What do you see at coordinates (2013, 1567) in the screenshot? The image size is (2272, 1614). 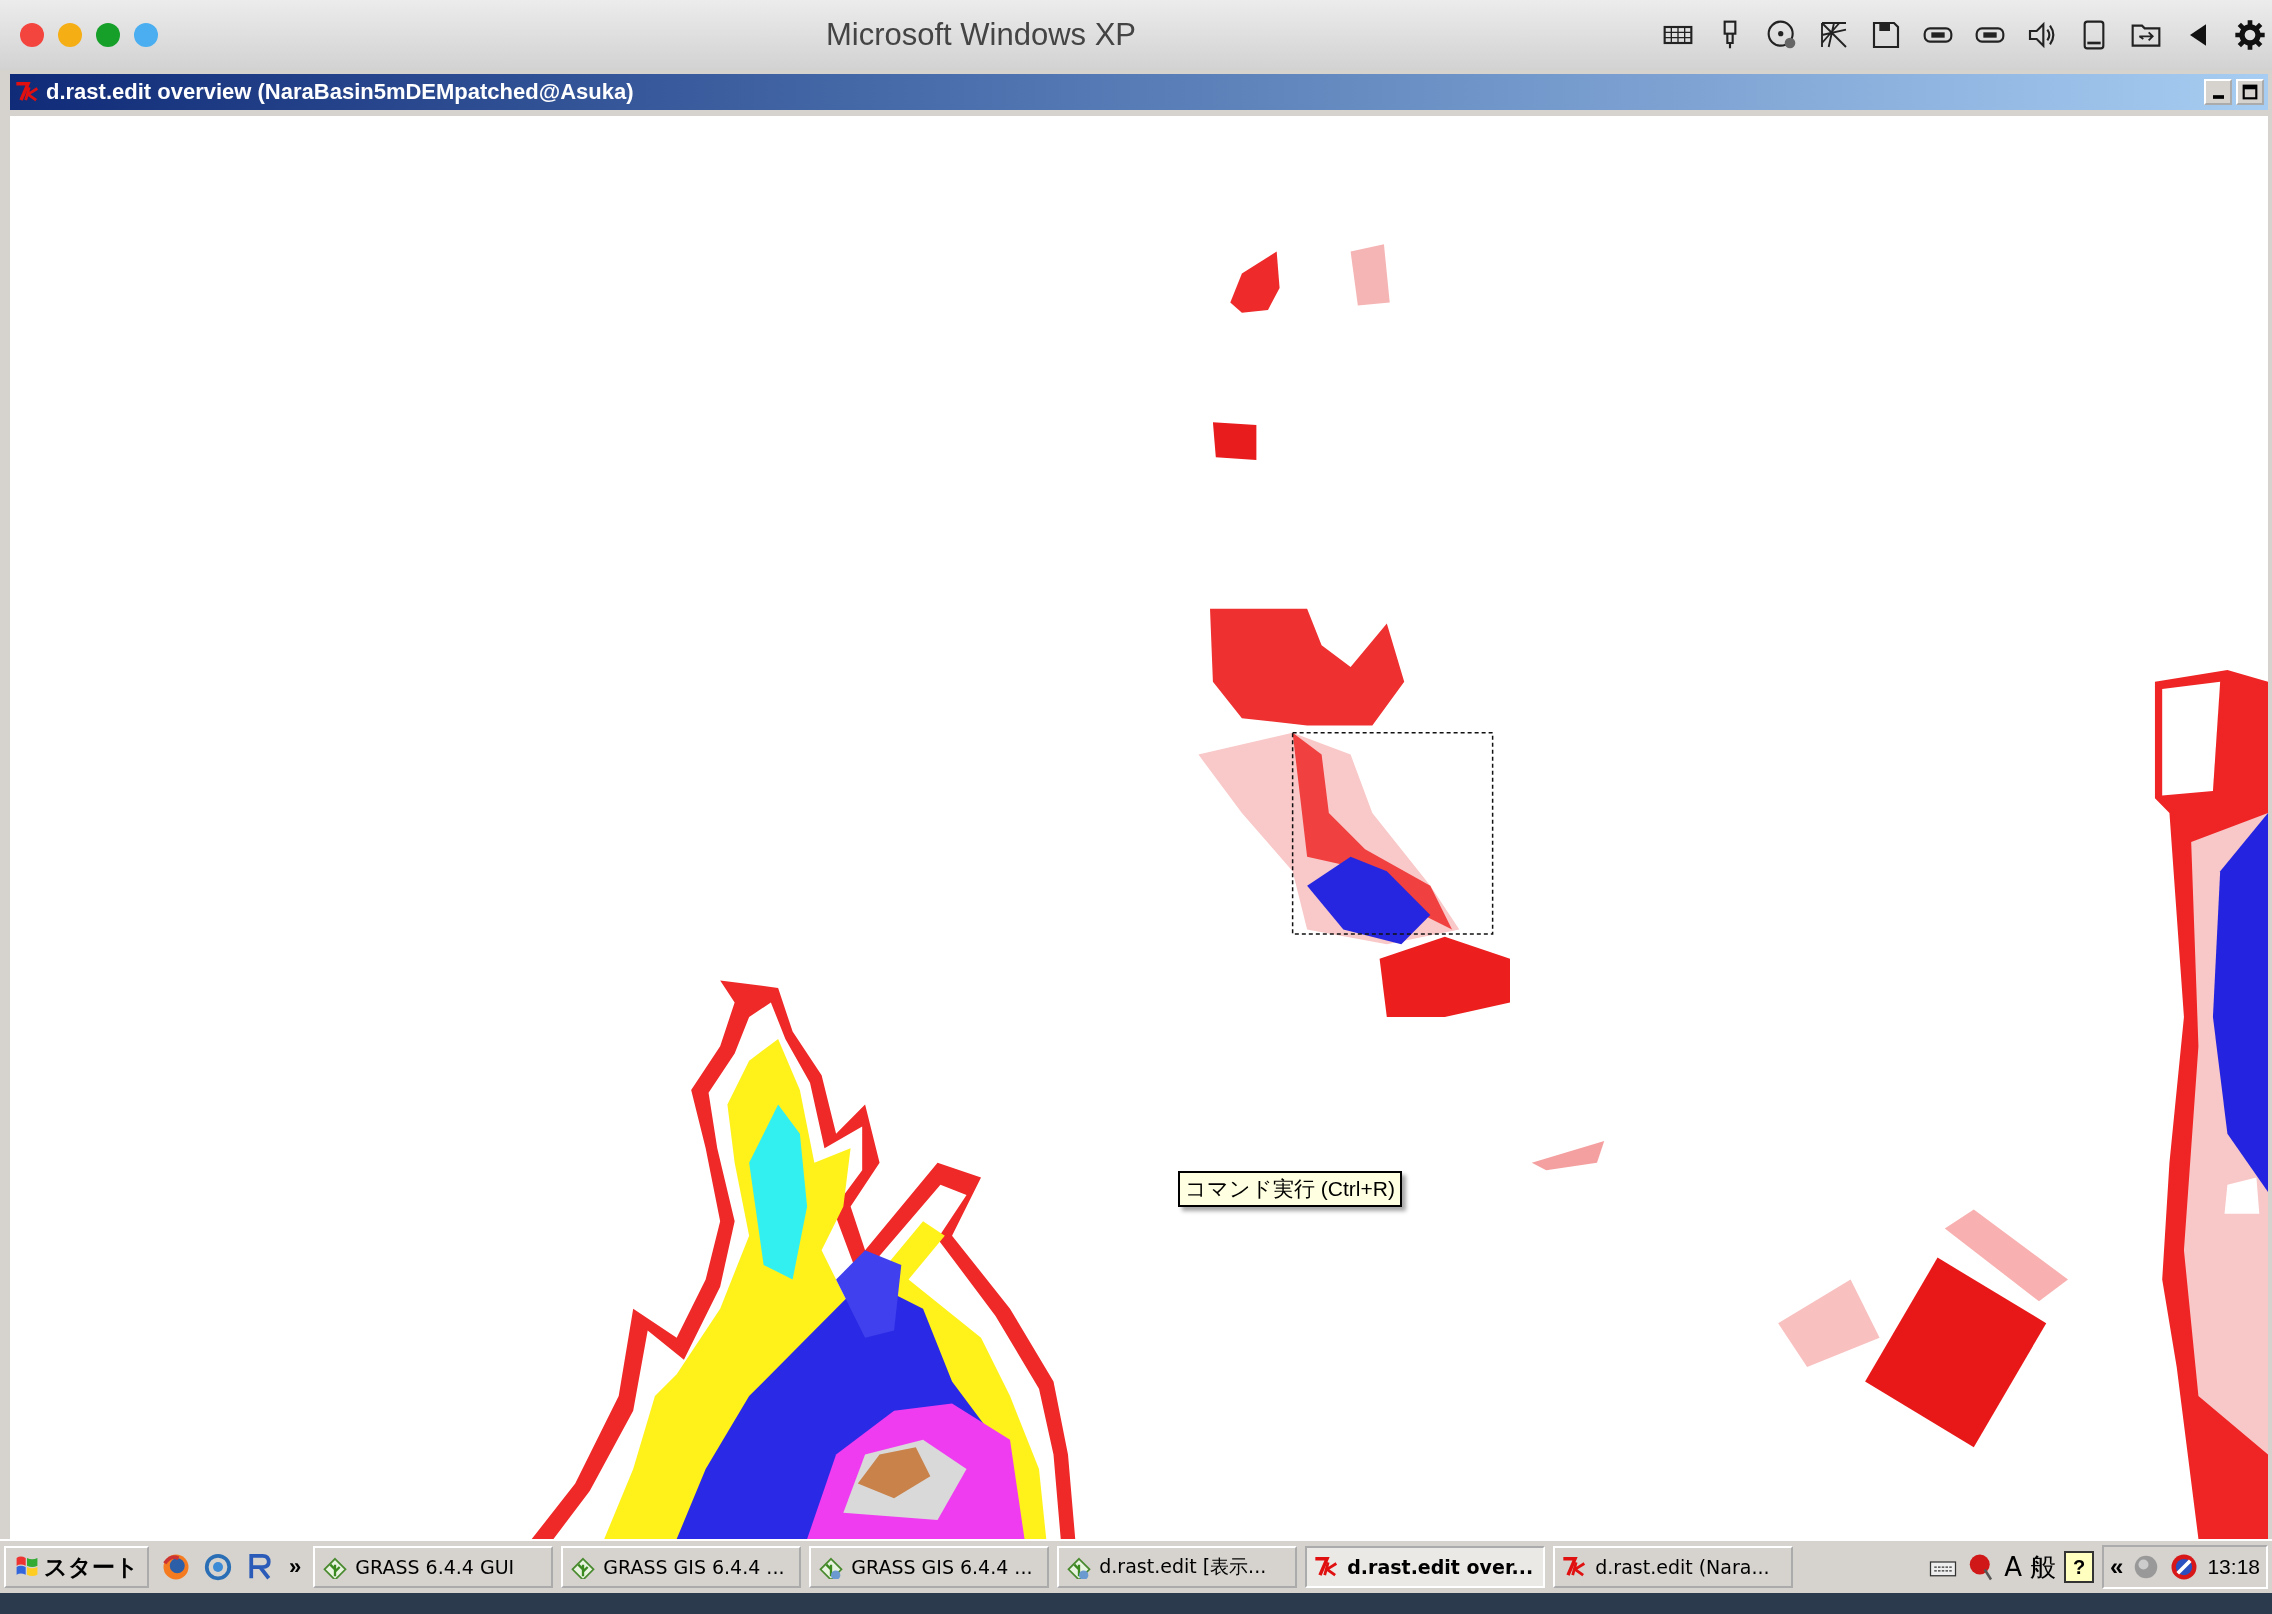 I see `ime-indicator: A` at bounding box center [2013, 1567].